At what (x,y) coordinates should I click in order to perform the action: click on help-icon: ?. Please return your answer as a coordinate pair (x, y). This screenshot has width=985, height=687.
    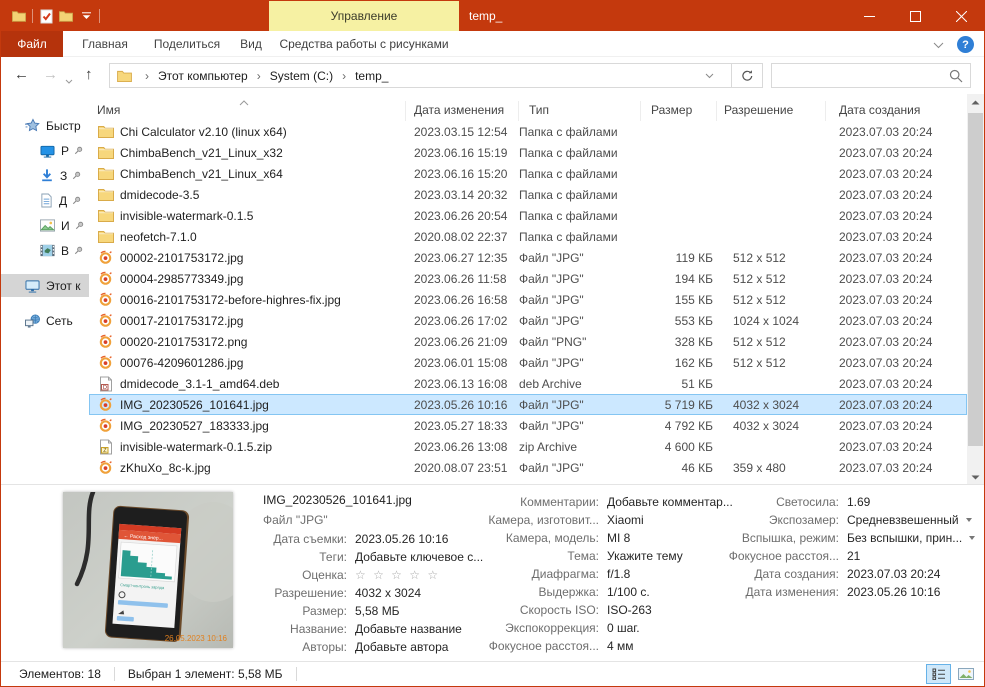
    Looking at the image, I should click on (965, 44).